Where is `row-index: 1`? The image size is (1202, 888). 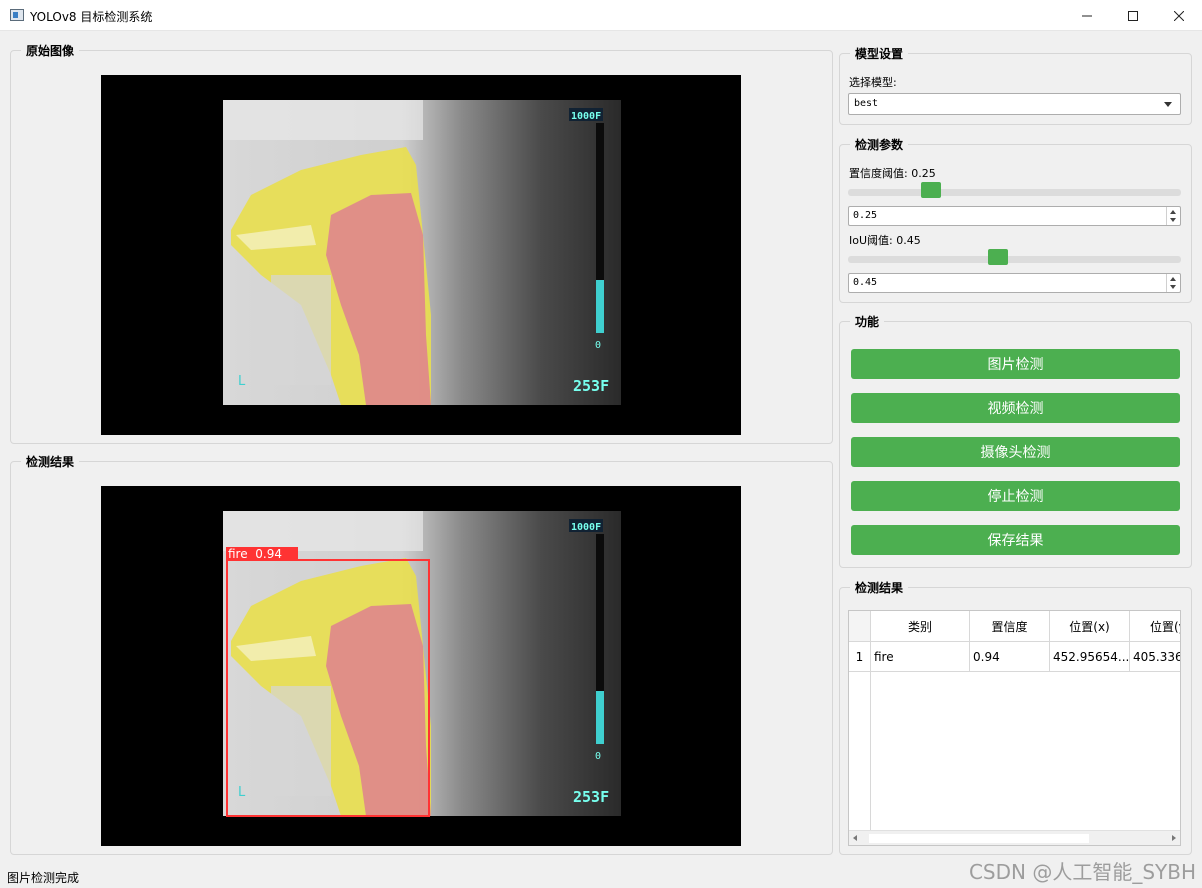 row-index: 1 is located at coordinates (860, 657).